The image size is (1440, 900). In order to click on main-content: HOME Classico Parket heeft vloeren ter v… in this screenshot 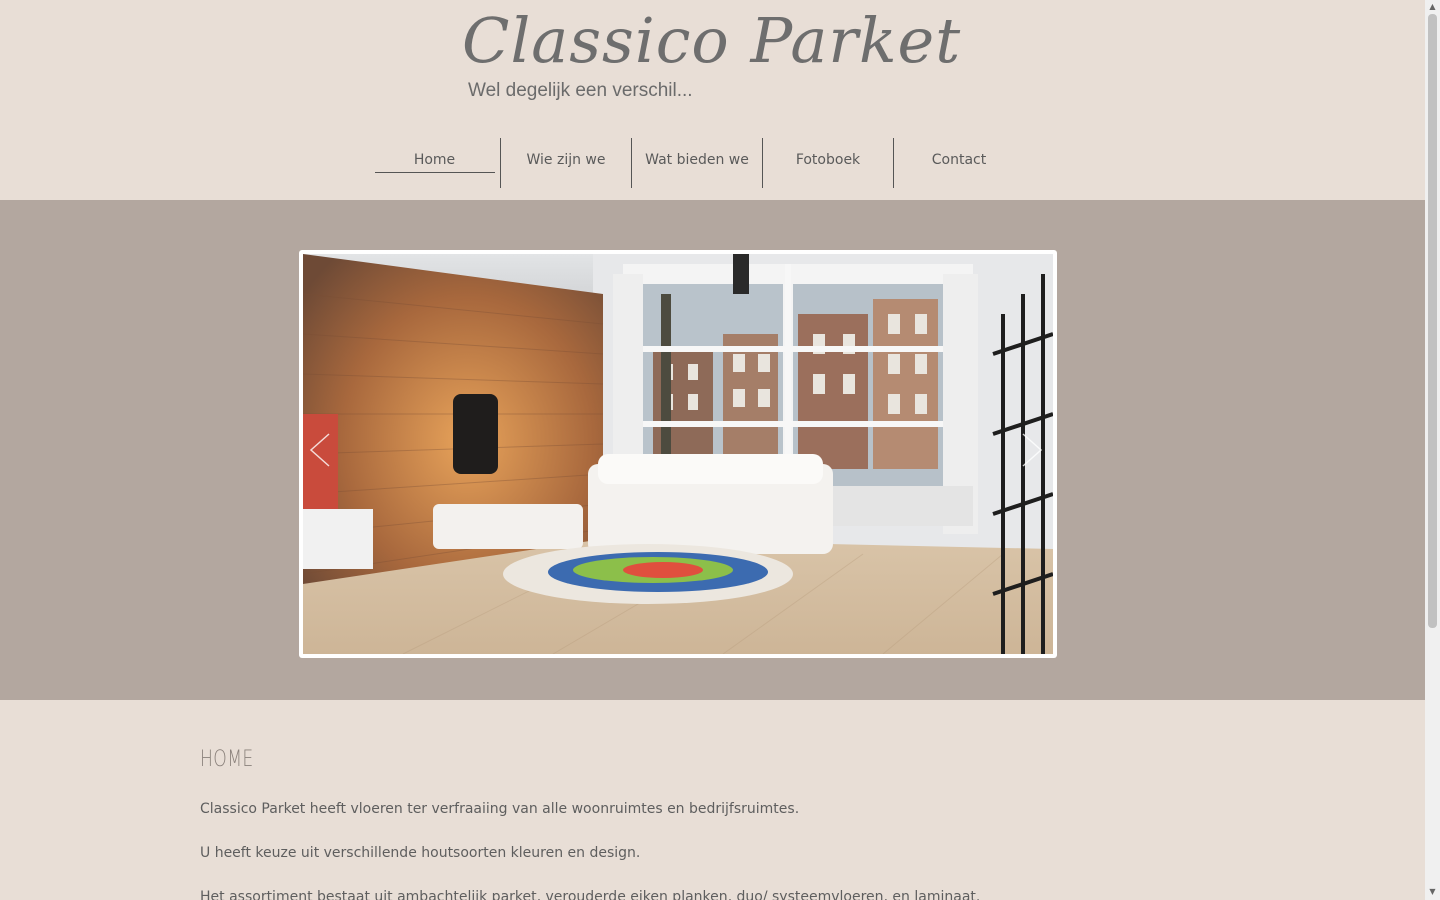, I will do `click(700, 820)`.